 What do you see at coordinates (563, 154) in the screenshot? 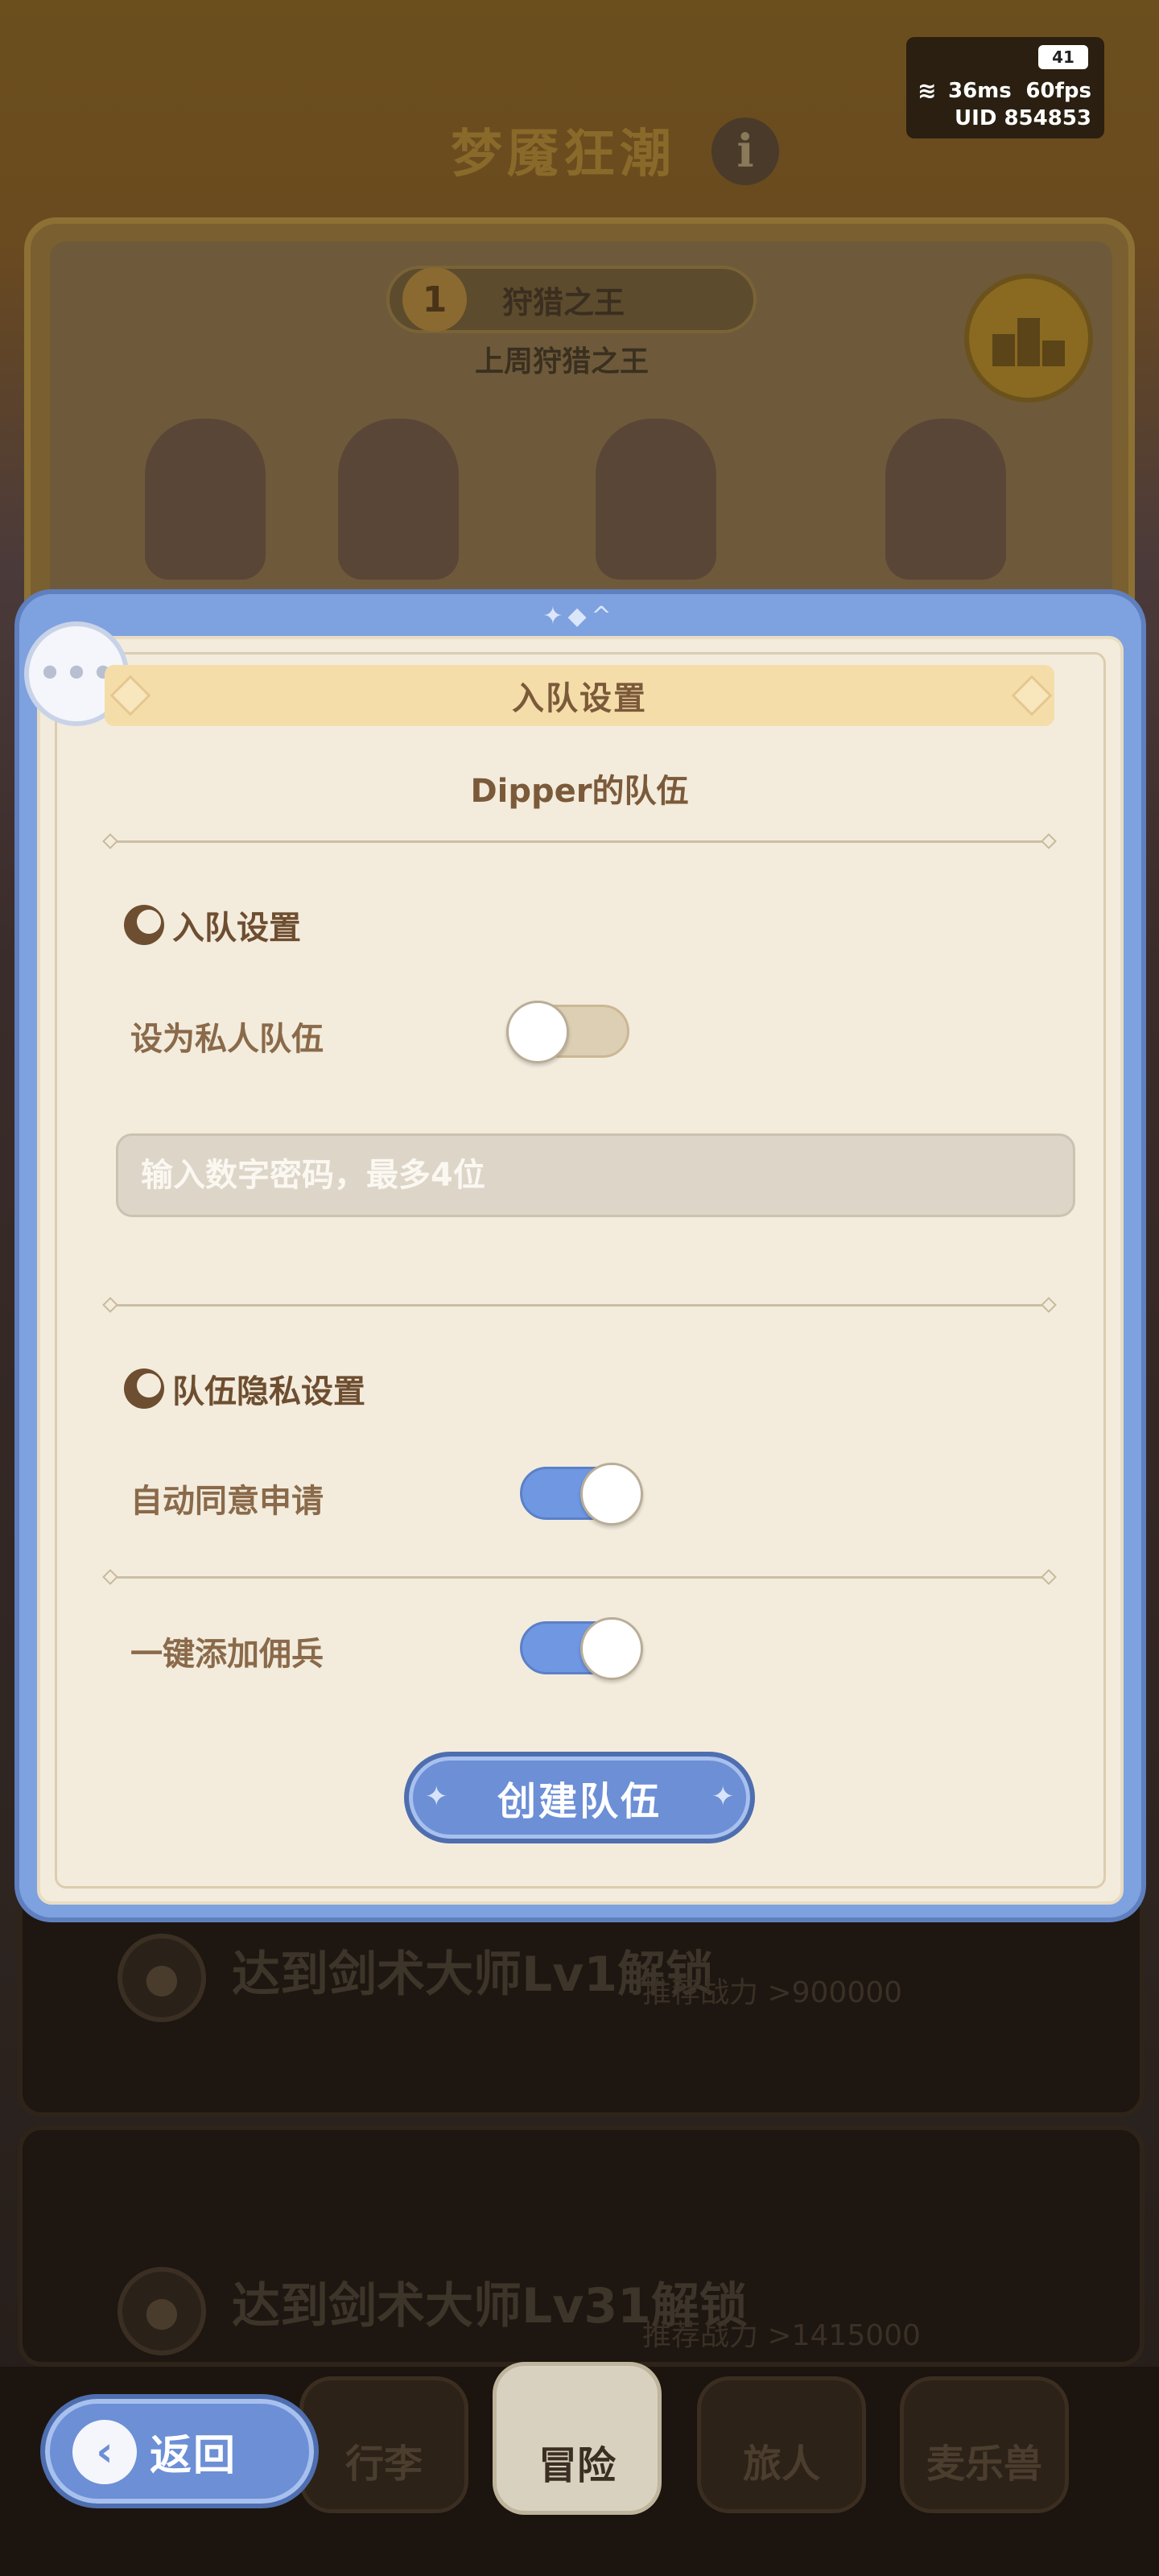
I see `event-title: 梦魇狂潮` at bounding box center [563, 154].